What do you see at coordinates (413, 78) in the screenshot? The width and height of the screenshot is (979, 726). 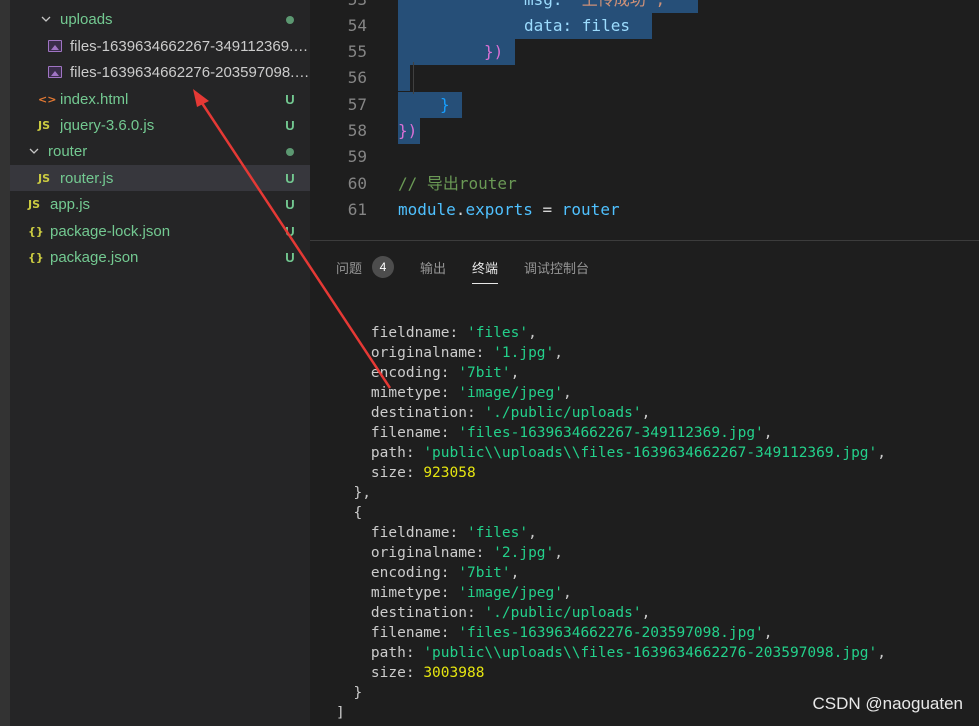 I see `indent-guide` at bounding box center [413, 78].